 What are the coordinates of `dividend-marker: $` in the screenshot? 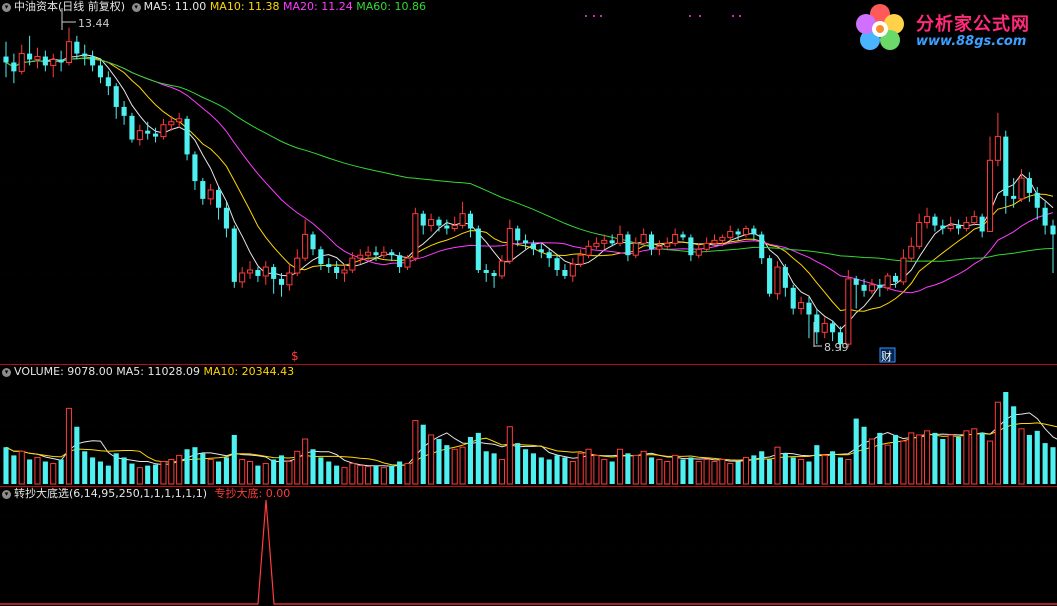 It's located at (295, 356).